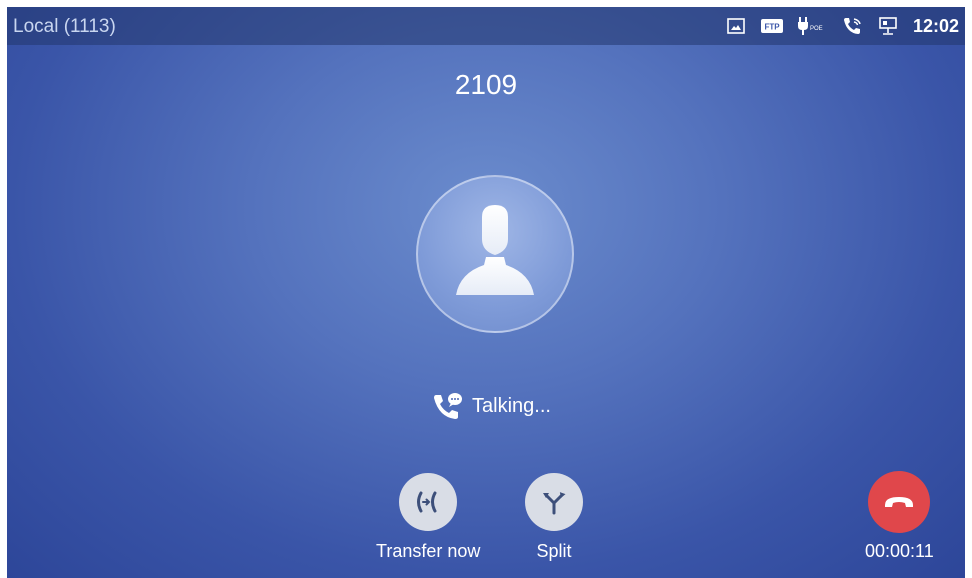 The image size is (972, 578). I want to click on split-button: Split, so click(554, 517).